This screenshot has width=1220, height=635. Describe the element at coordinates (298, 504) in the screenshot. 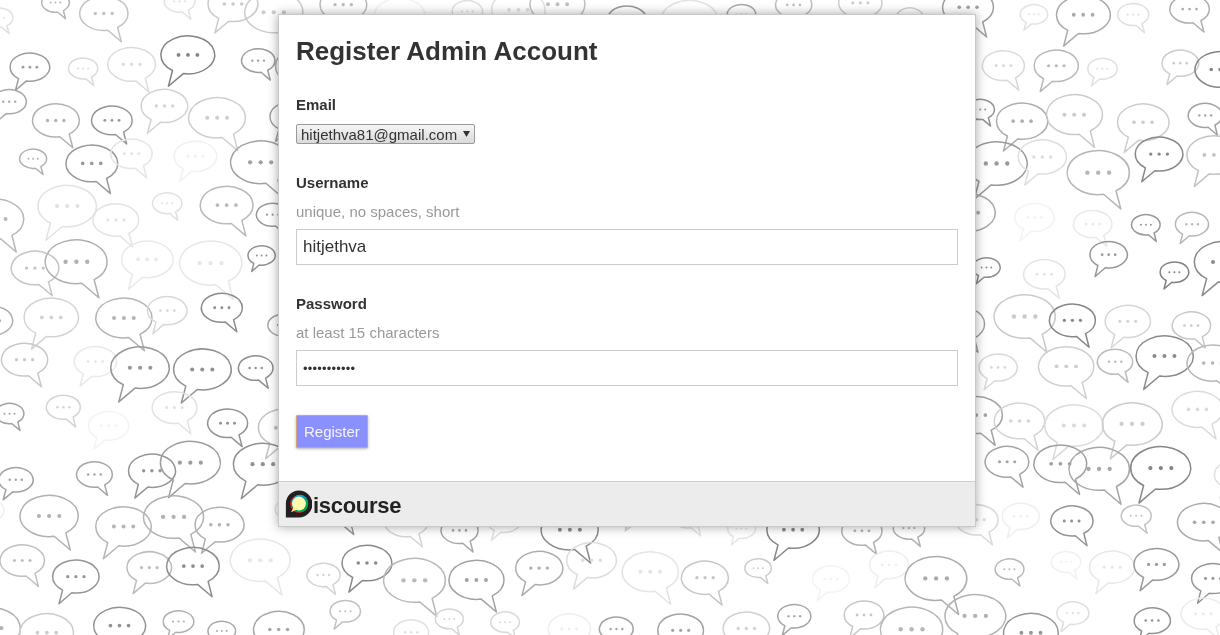

I see `speech-bubble-logo-icon` at that location.